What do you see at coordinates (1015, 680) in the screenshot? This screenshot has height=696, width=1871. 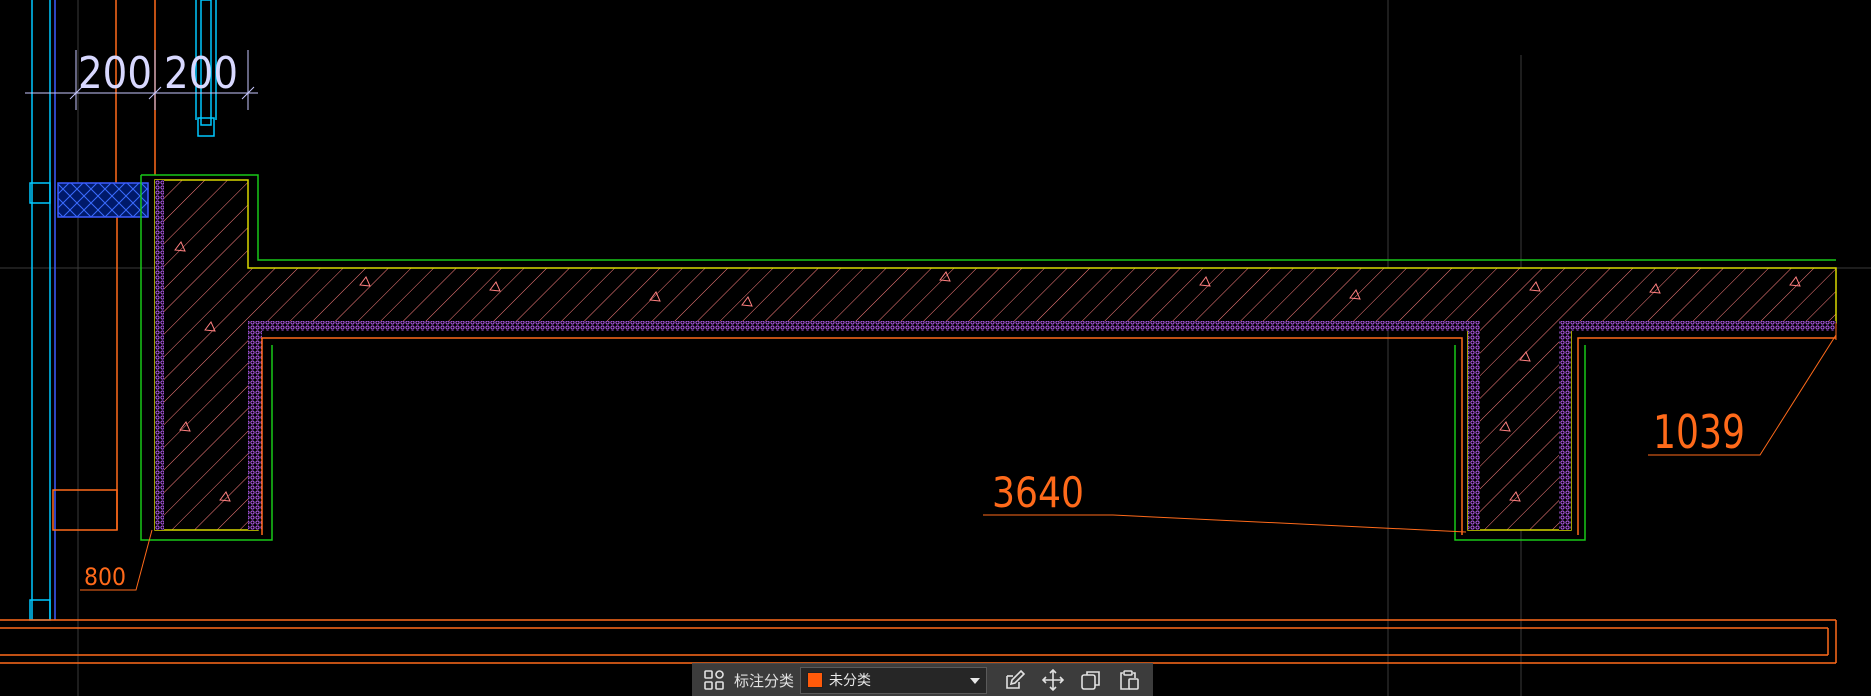 I see `edit-icon` at bounding box center [1015, 680].